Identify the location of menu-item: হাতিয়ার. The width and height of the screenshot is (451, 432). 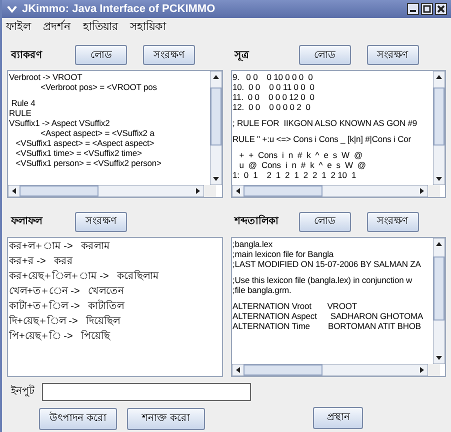
(100, 27).